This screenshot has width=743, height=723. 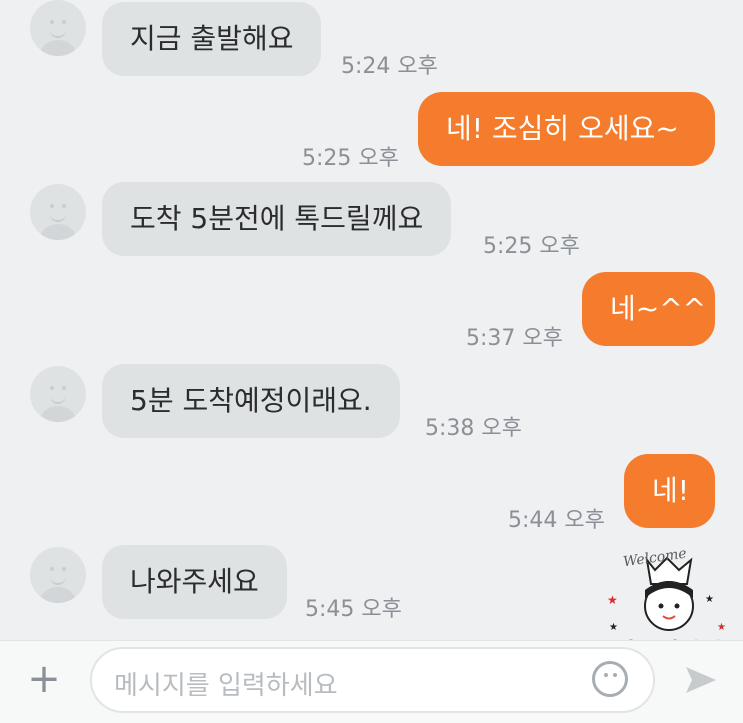 What do you see at coordinates (277, 219) in the screenshot?
I see `incoming-bubble: 도착 5분전에 톡드릴께요` at bounding box center [277, 219].